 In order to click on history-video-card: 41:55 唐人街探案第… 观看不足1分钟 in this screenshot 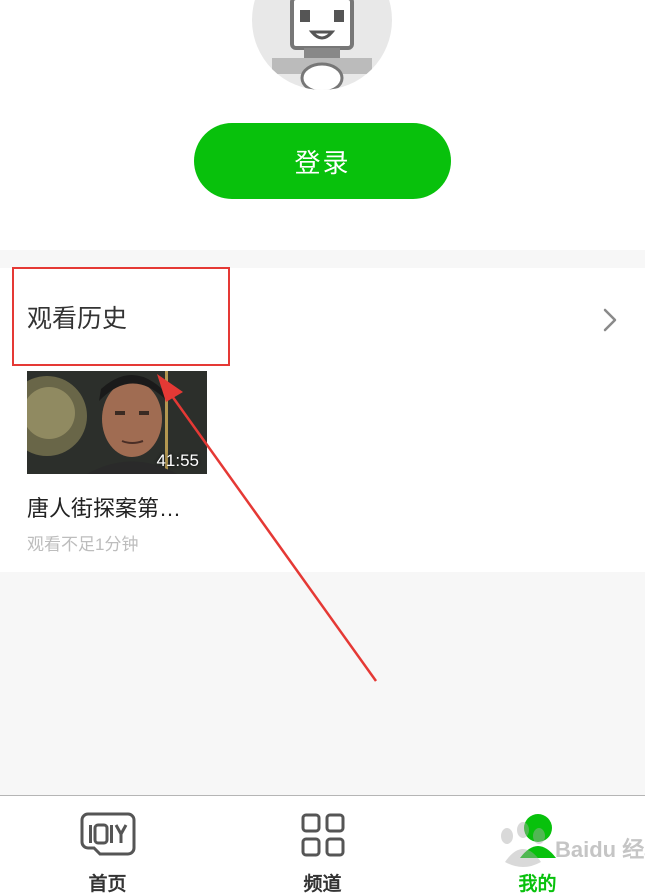, I will do `click(117, 462)`.